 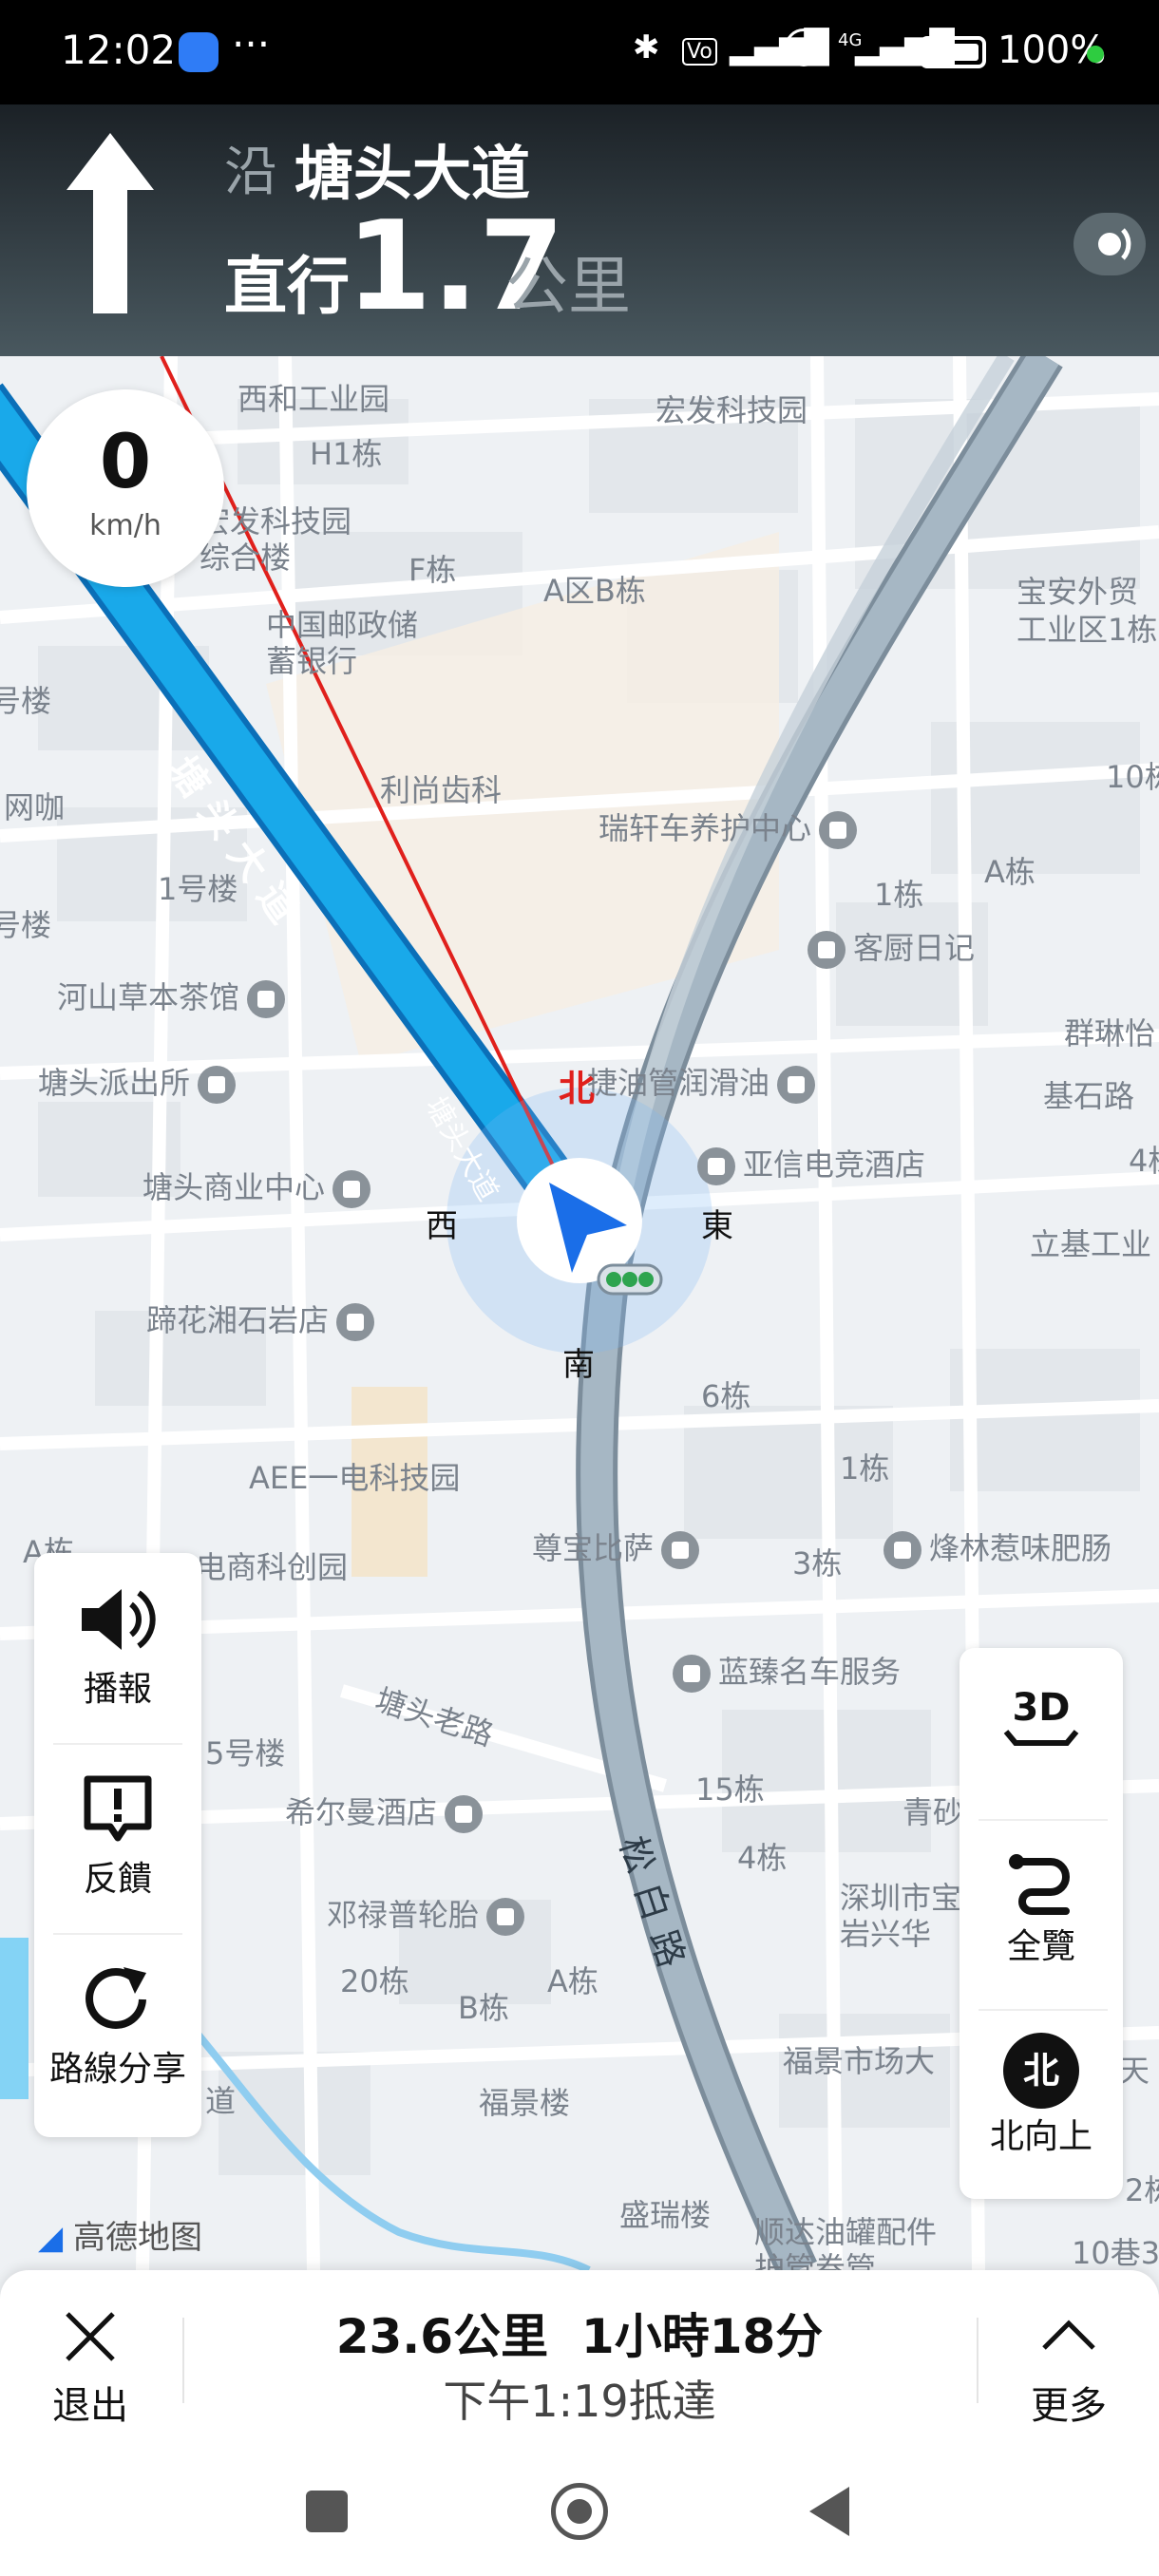 I want to click on feedback-button: 反饋, so click(x=117, y=1836).